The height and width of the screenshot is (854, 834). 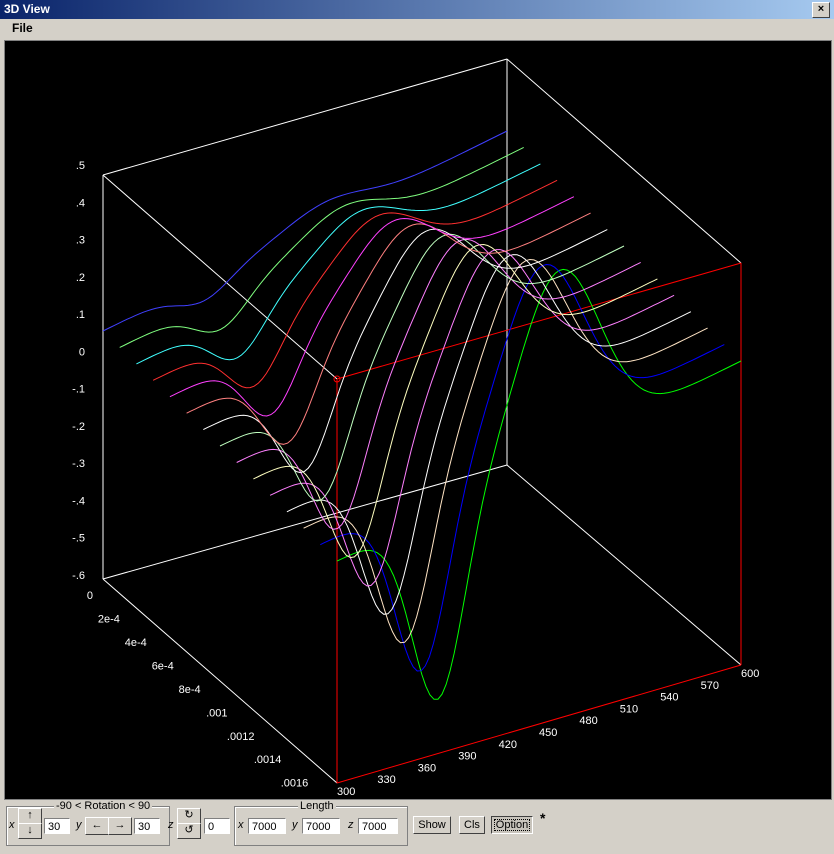 What do you see at coordinates (321, 826) in the screenshot?
I see `len-y-input: 7000` at bounding box center [321, 826].